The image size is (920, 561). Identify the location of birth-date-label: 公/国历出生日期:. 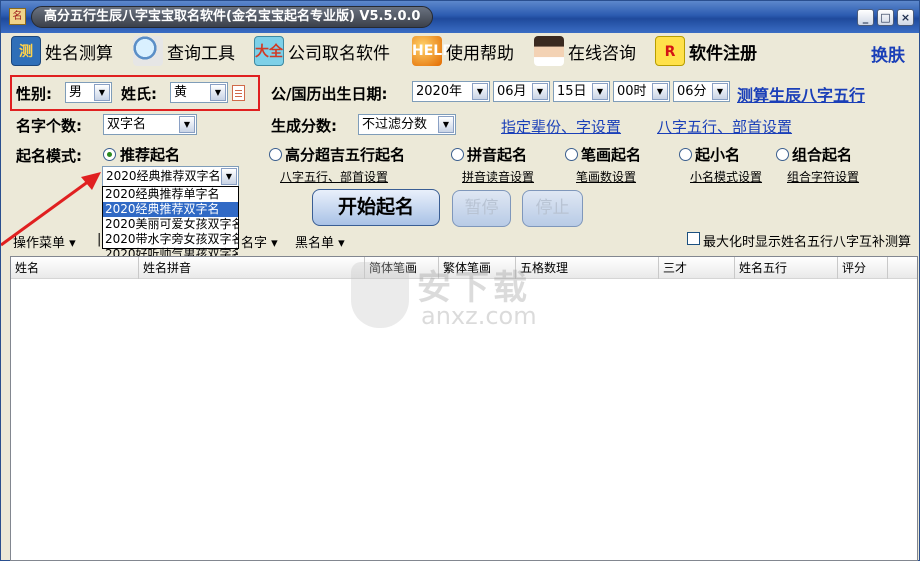
(329, 94).